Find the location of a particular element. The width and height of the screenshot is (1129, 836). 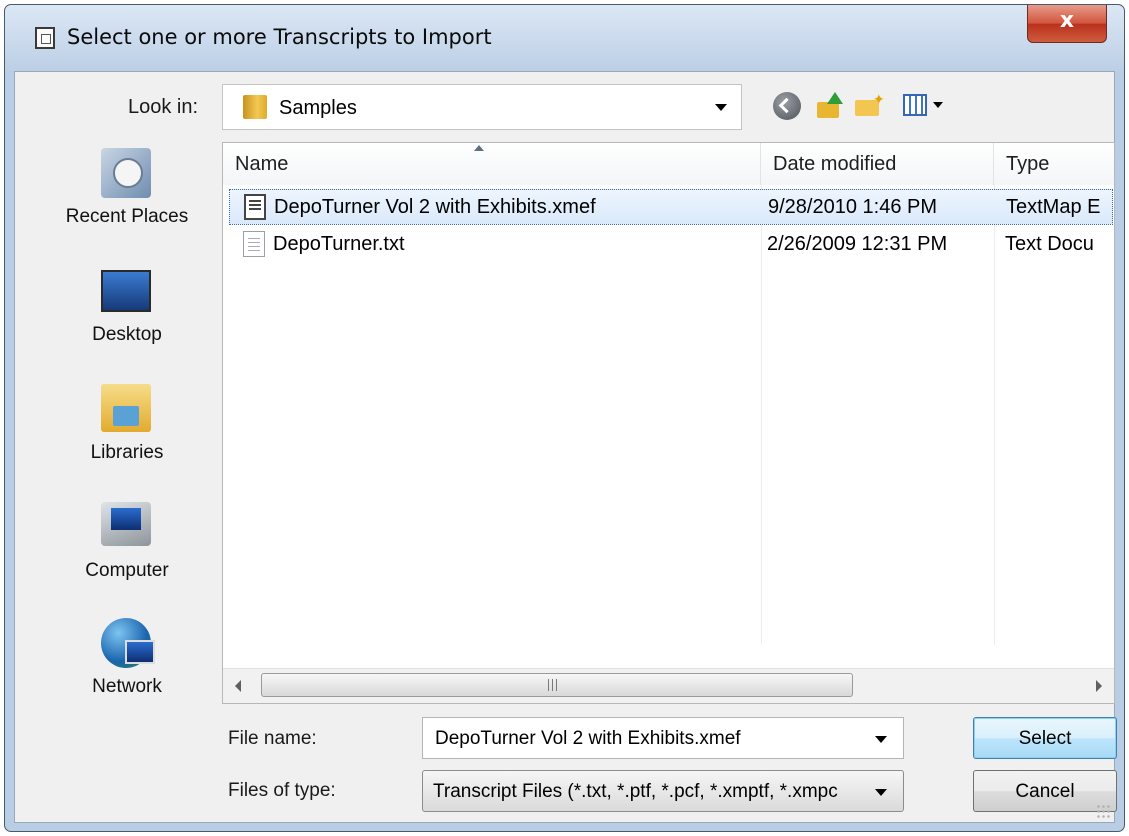

resize-grip-icon is located at coordinates (1103, 811).